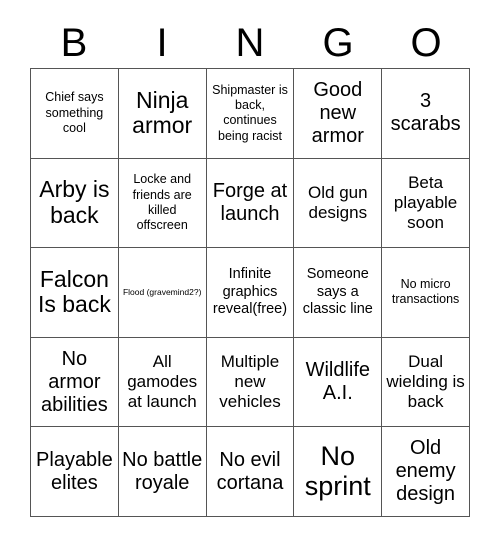 This screenshot has width=500, height=544. I want to click on bingo-cell: Forge at launch, so click(250, 203).